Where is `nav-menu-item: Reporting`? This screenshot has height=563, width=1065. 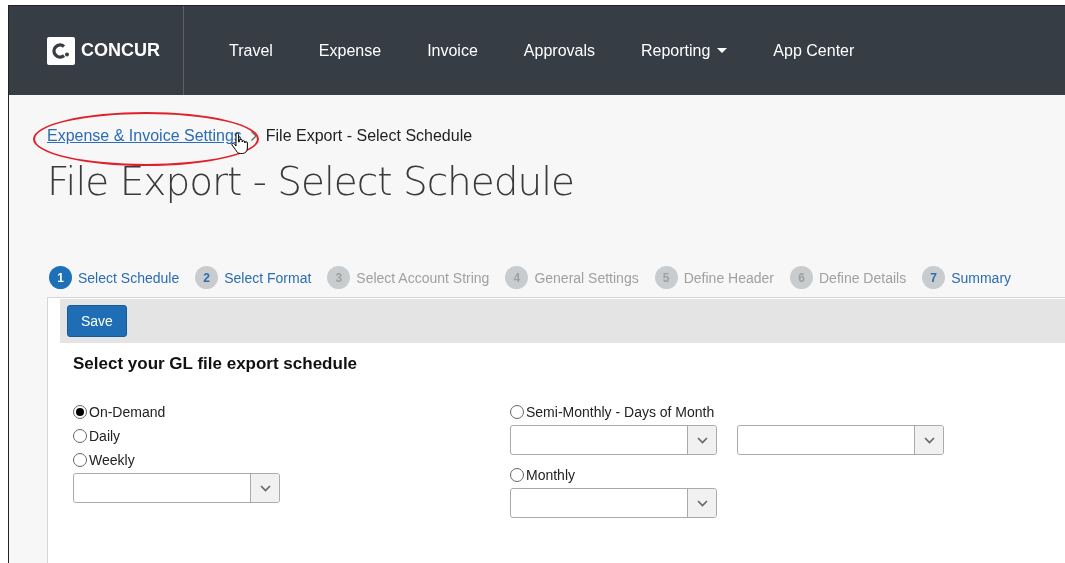
nav-menu-item: Reporting is located at coordinates (684, 50).